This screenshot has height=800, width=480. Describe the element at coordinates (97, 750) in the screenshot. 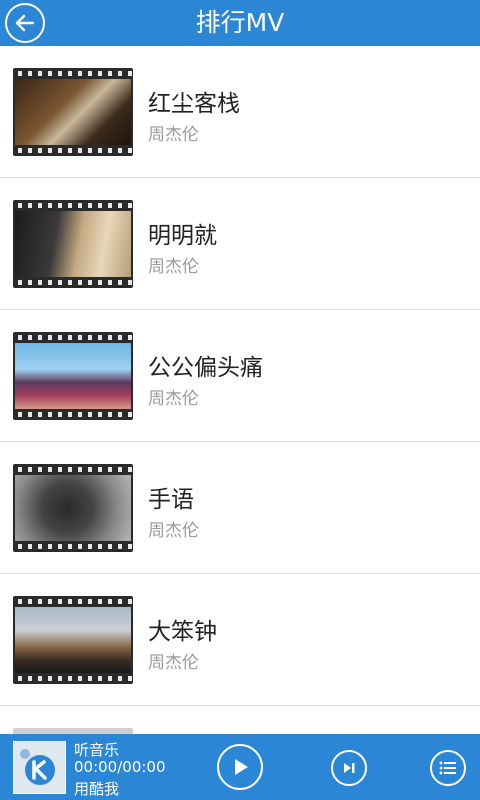

I see `now-playing-title: 听音乐` at that location.